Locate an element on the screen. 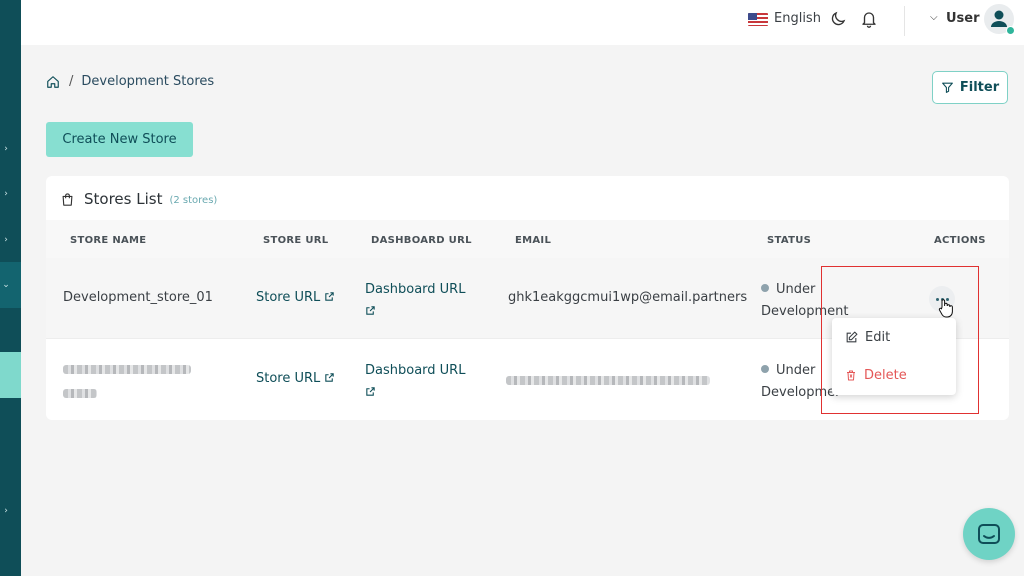 Image resolution: width=1024 pixels, height=576 pixels. column-header: STATUS is located at coordinates (789, 240).